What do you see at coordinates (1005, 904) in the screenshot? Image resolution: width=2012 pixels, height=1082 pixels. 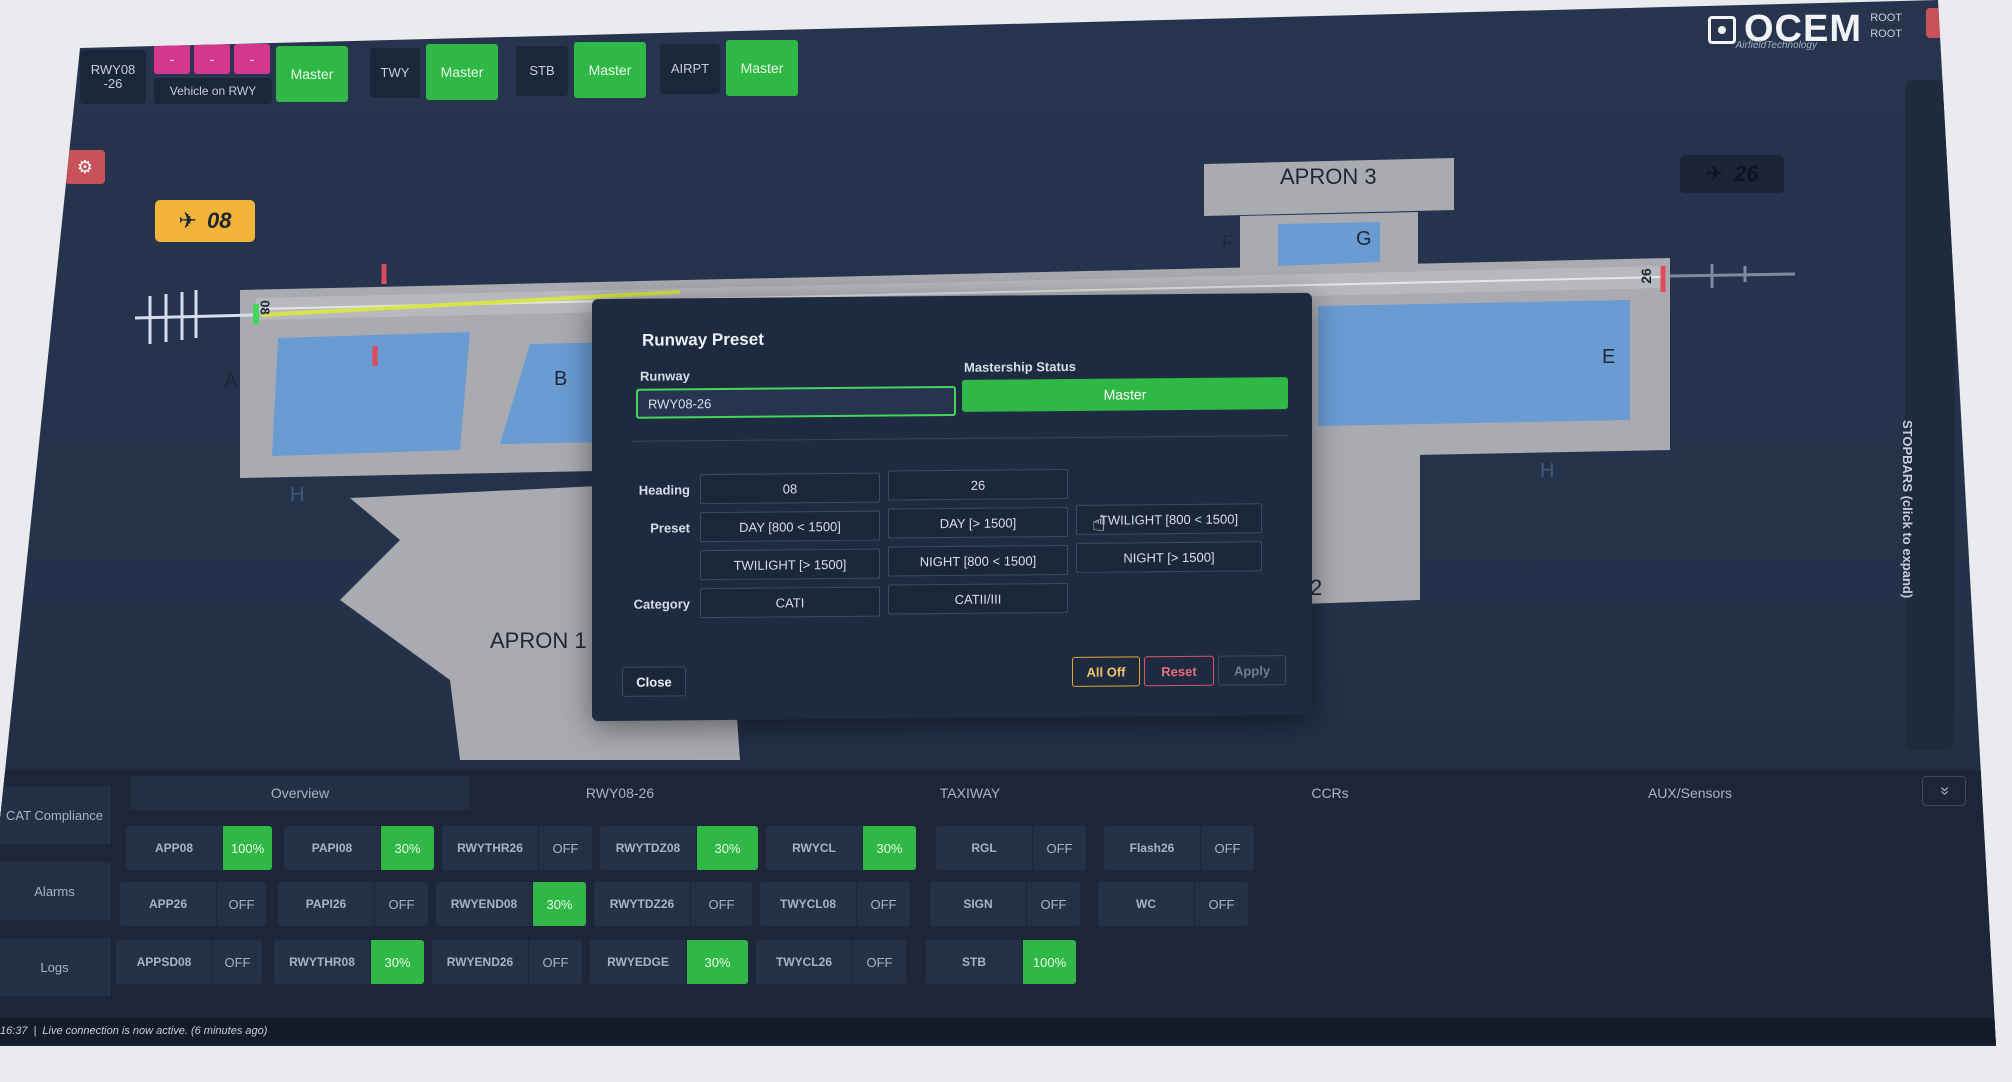 I see `circuit-control: SIGN OFF` at bounding box center [1005, 904].